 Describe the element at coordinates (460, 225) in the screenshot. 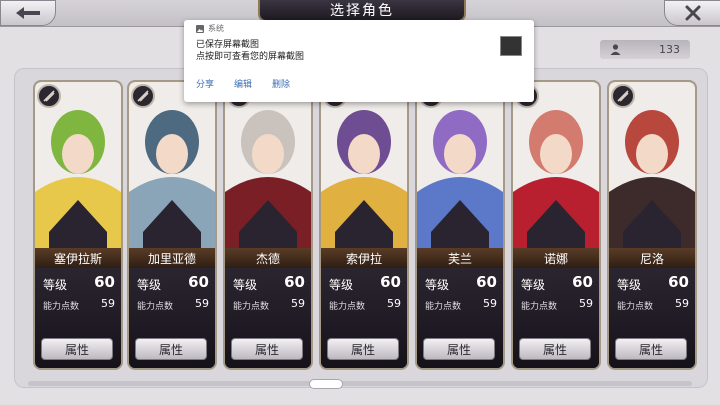

I see `character-card: 芙兰等级 60 能力点数 59 属性` at that location.